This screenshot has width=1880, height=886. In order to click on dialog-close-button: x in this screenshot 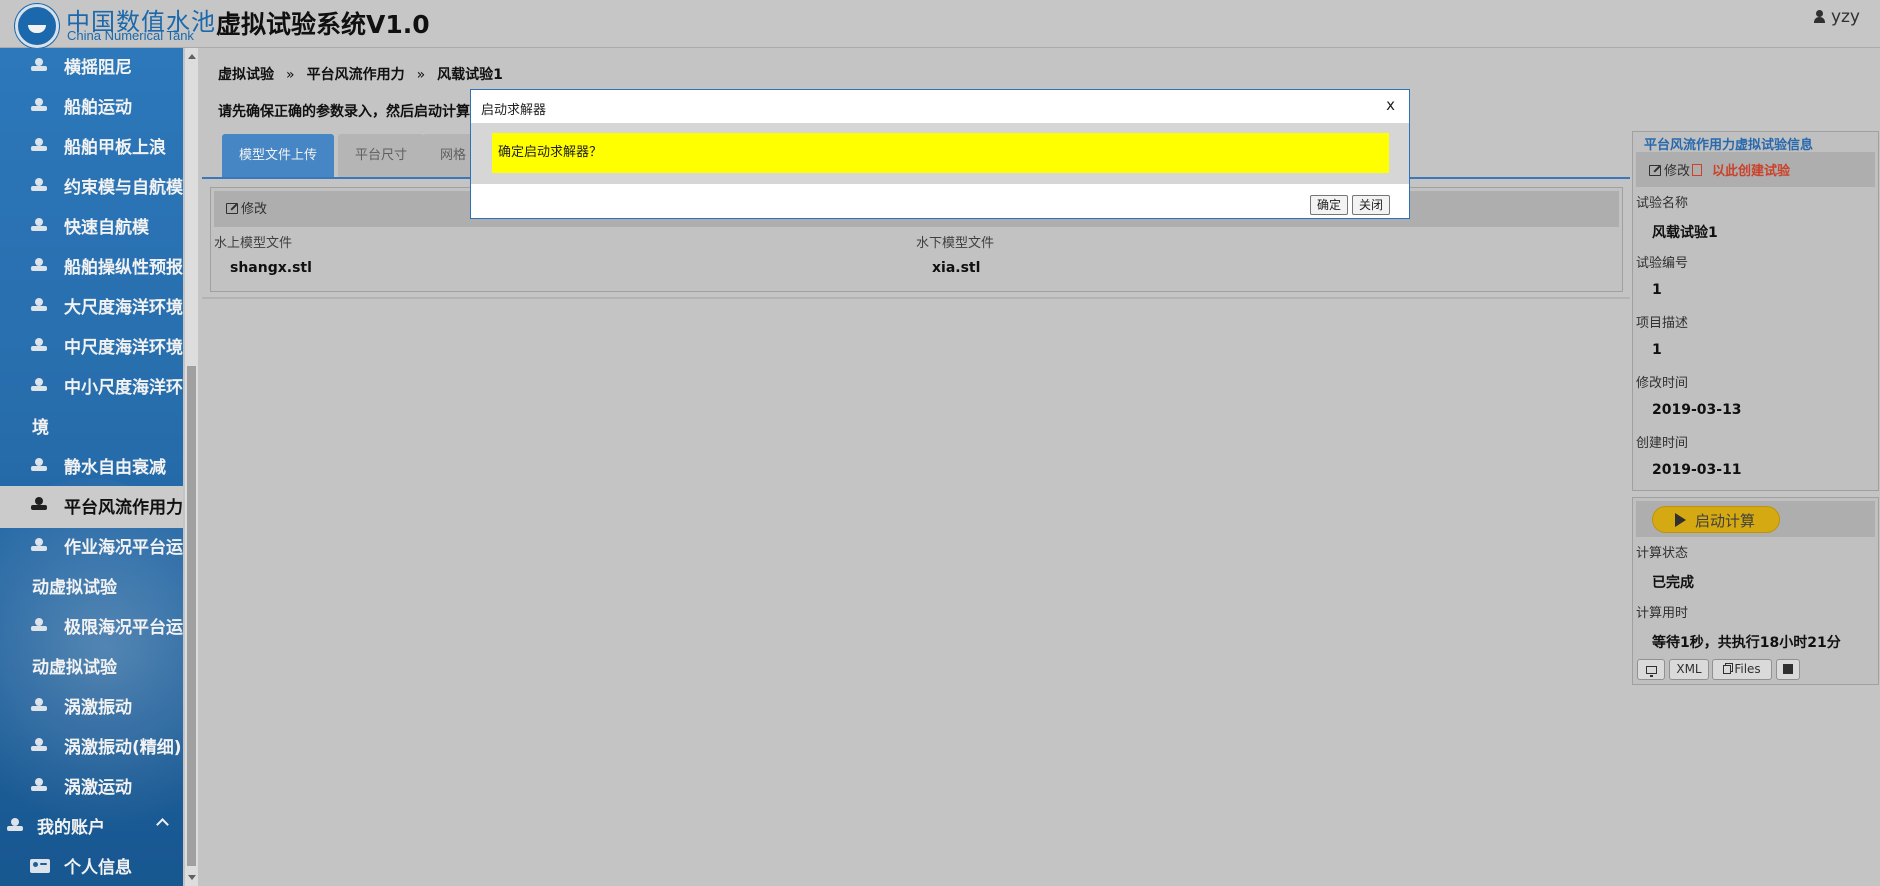, I will do `click(1390, 105)`.